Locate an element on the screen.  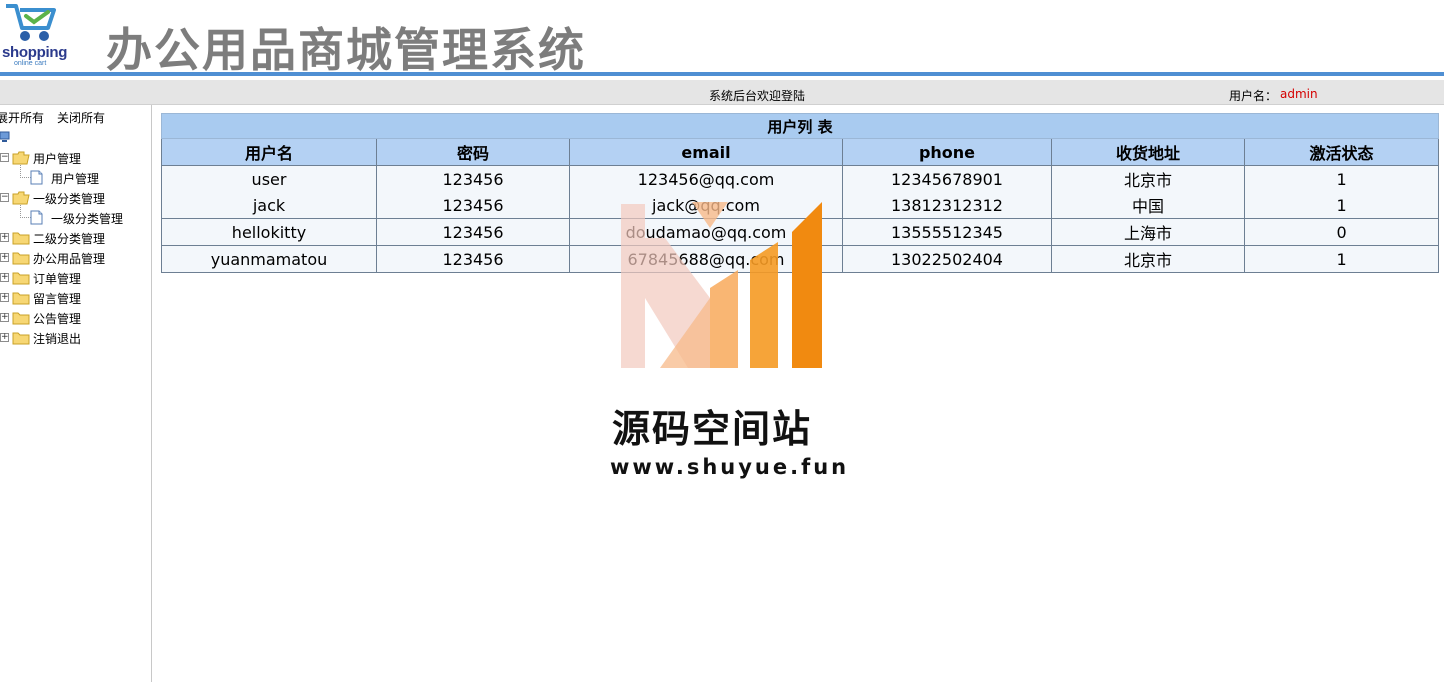
table-header-row: 用户名 密码 email phone 收货地址 激活状态 is located at coordinates (800, 152).